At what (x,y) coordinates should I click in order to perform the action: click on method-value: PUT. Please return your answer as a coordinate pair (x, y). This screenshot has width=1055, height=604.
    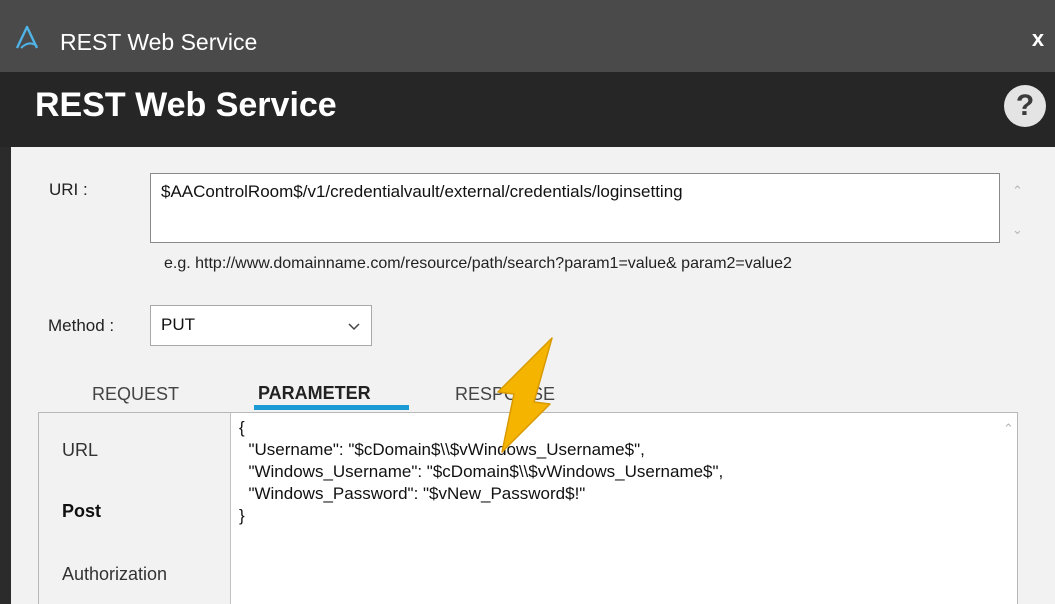
    Looking at the image, I should click on (178, 324).